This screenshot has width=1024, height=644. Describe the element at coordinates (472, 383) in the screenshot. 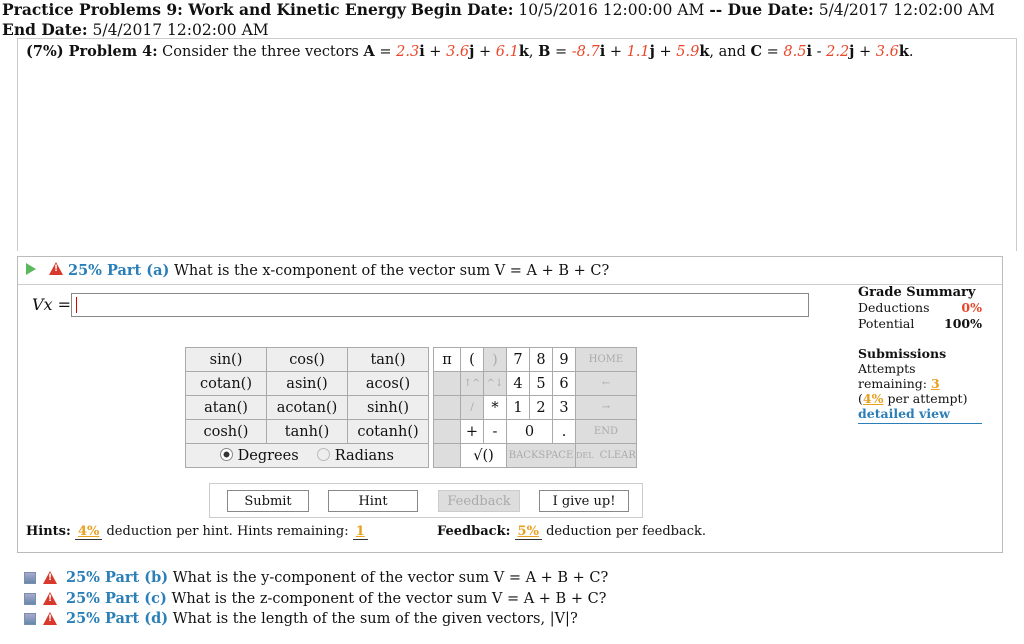

I see `key-up: ↑^` at that location.